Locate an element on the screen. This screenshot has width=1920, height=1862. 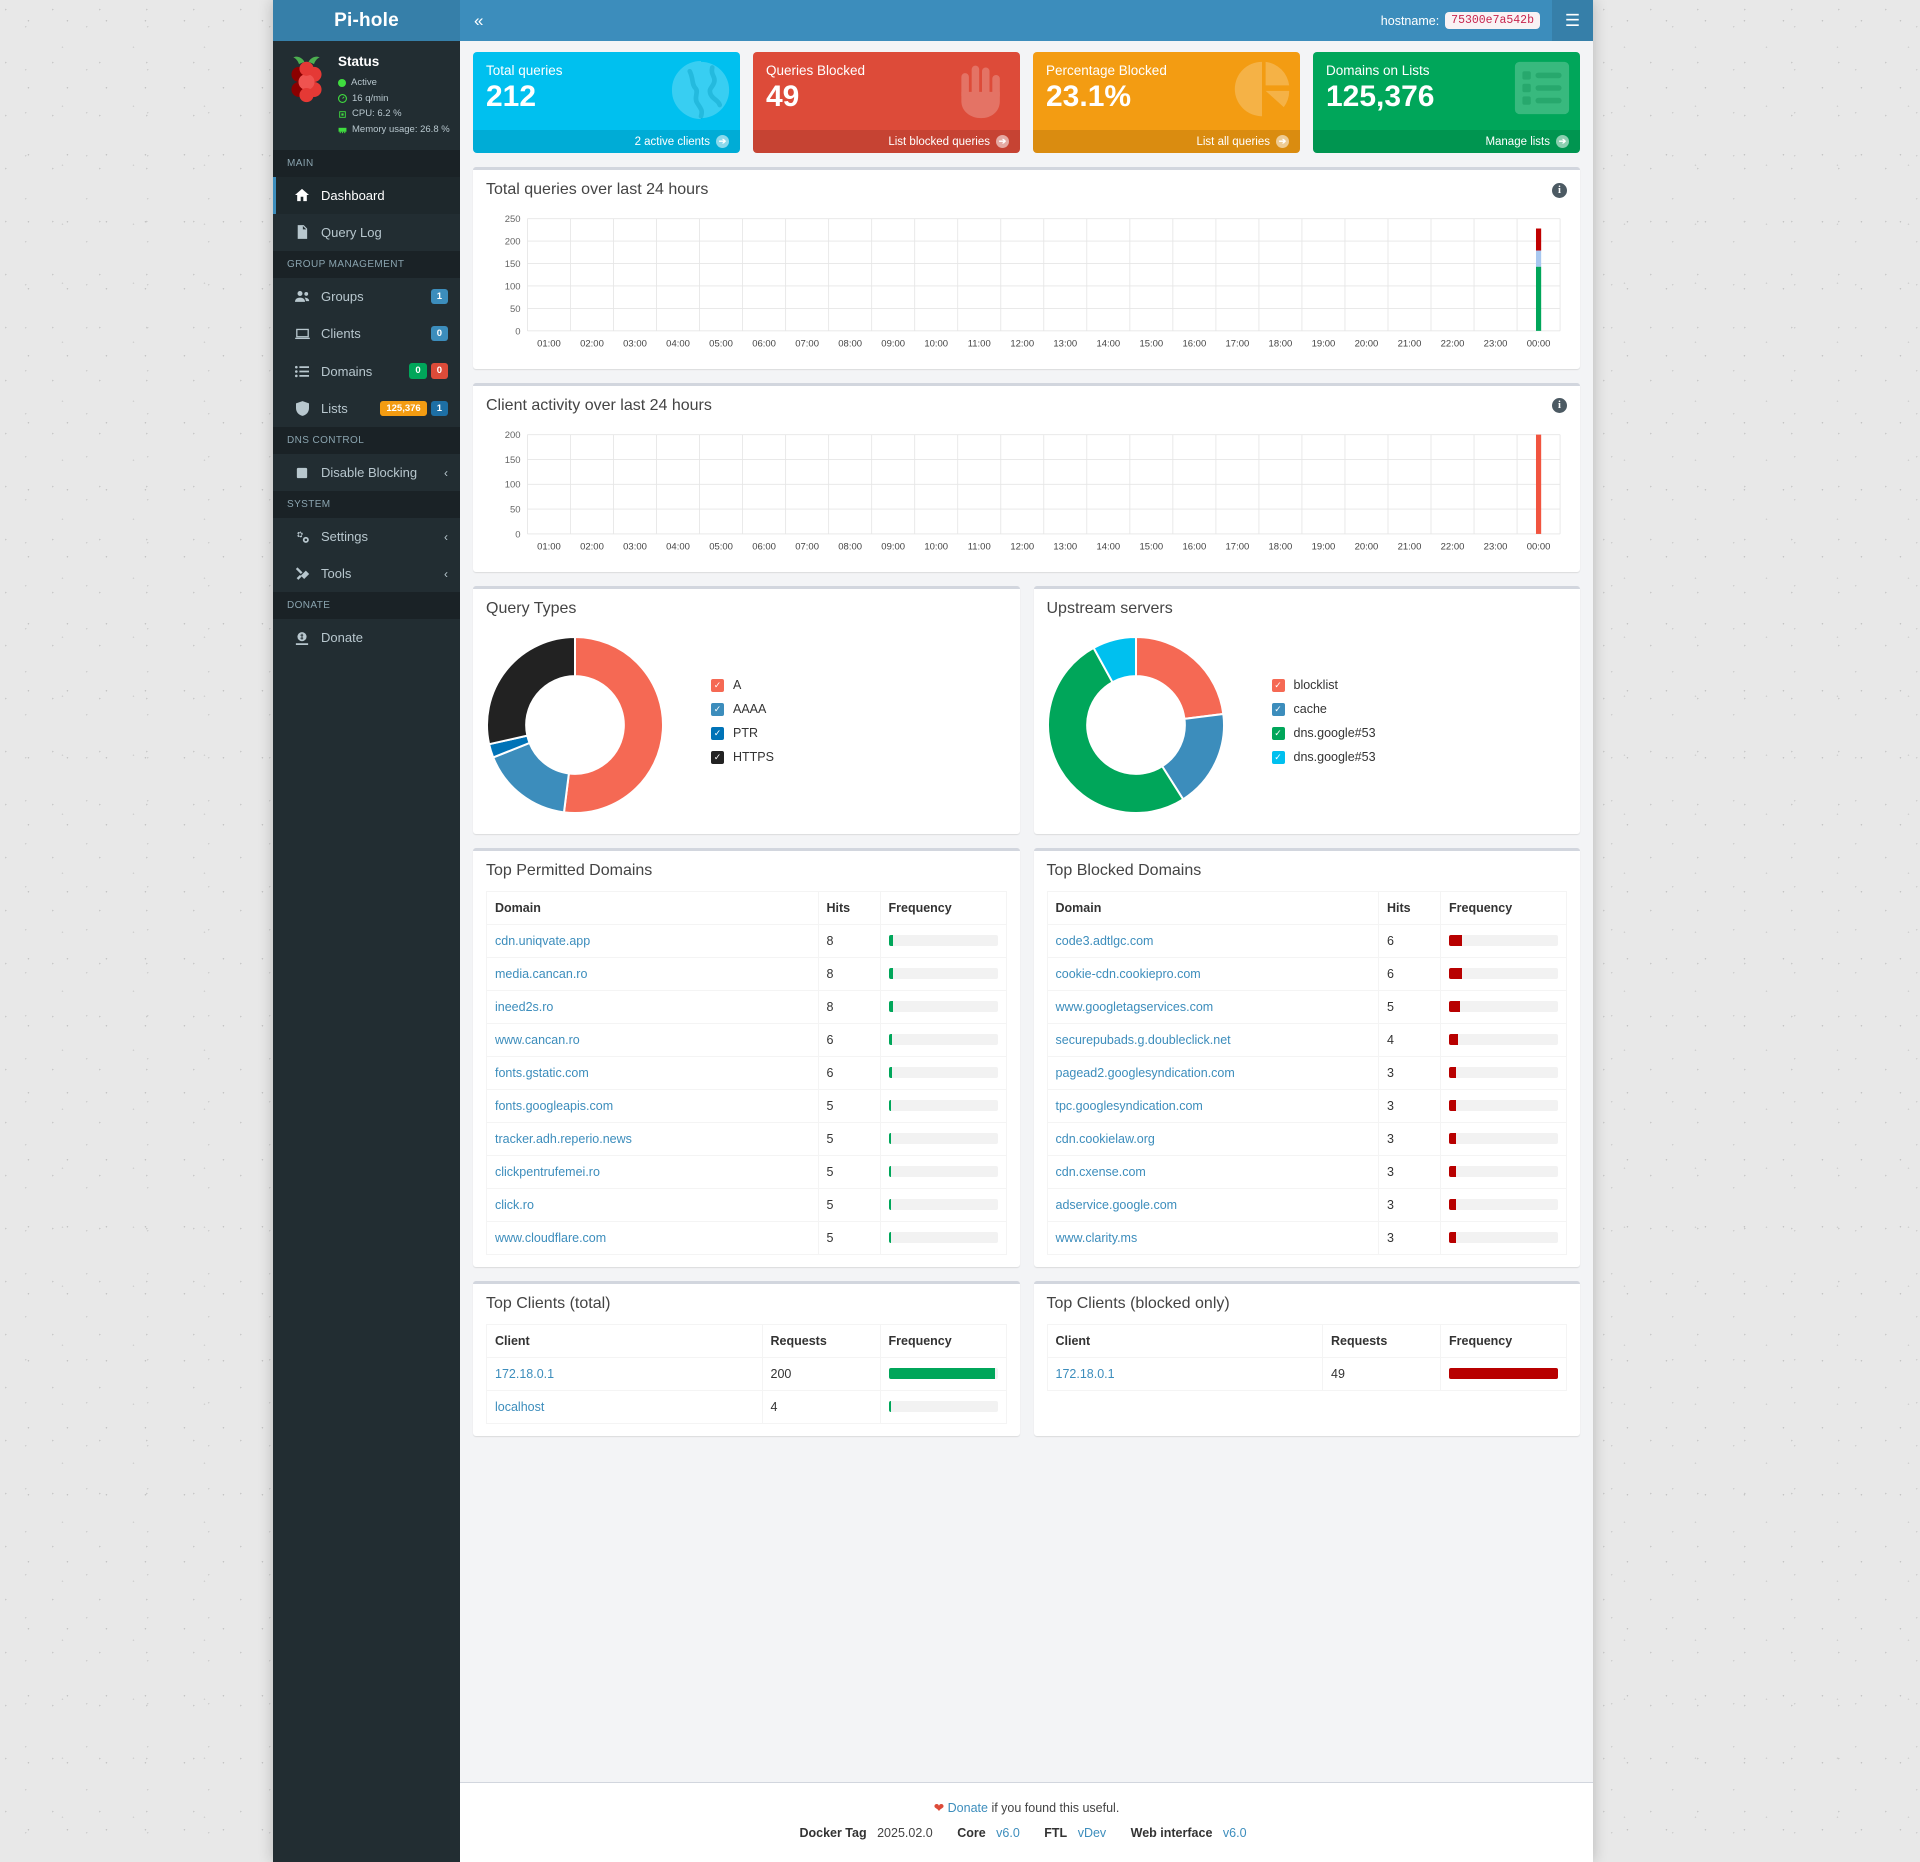
total-queries-header: Total queries over last 24 hours i is located at coordinates (1026, 190).